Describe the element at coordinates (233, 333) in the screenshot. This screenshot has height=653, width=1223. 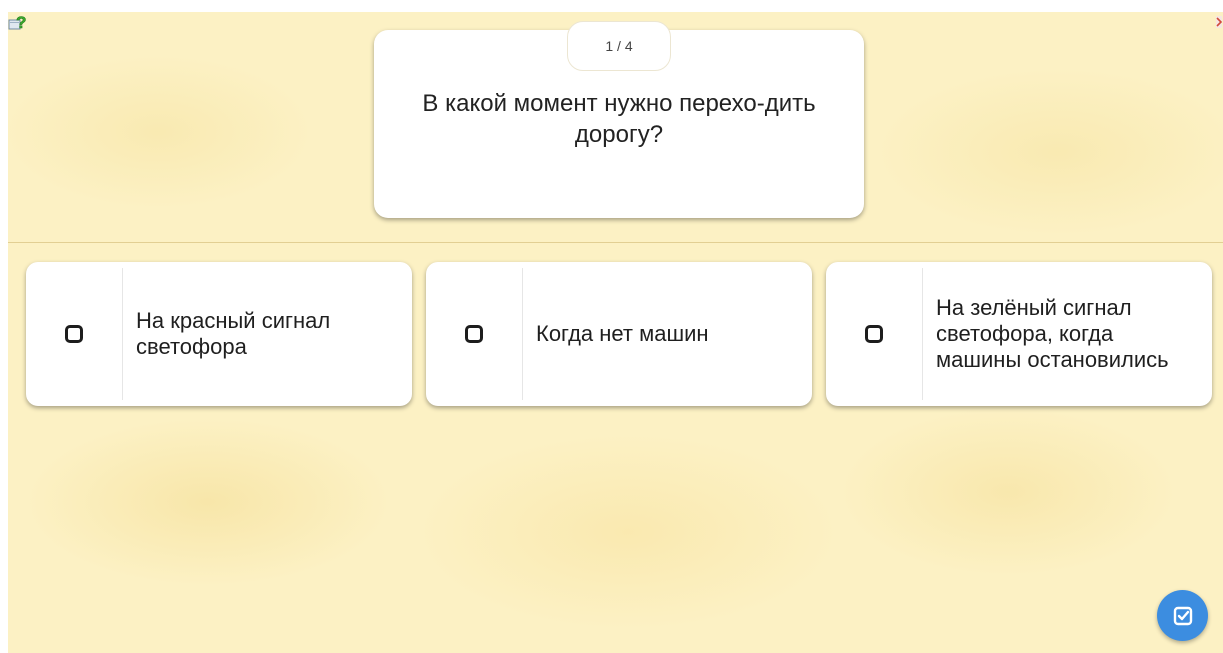
I see `answer-label-1: На красный сигнал светофора` at that location.